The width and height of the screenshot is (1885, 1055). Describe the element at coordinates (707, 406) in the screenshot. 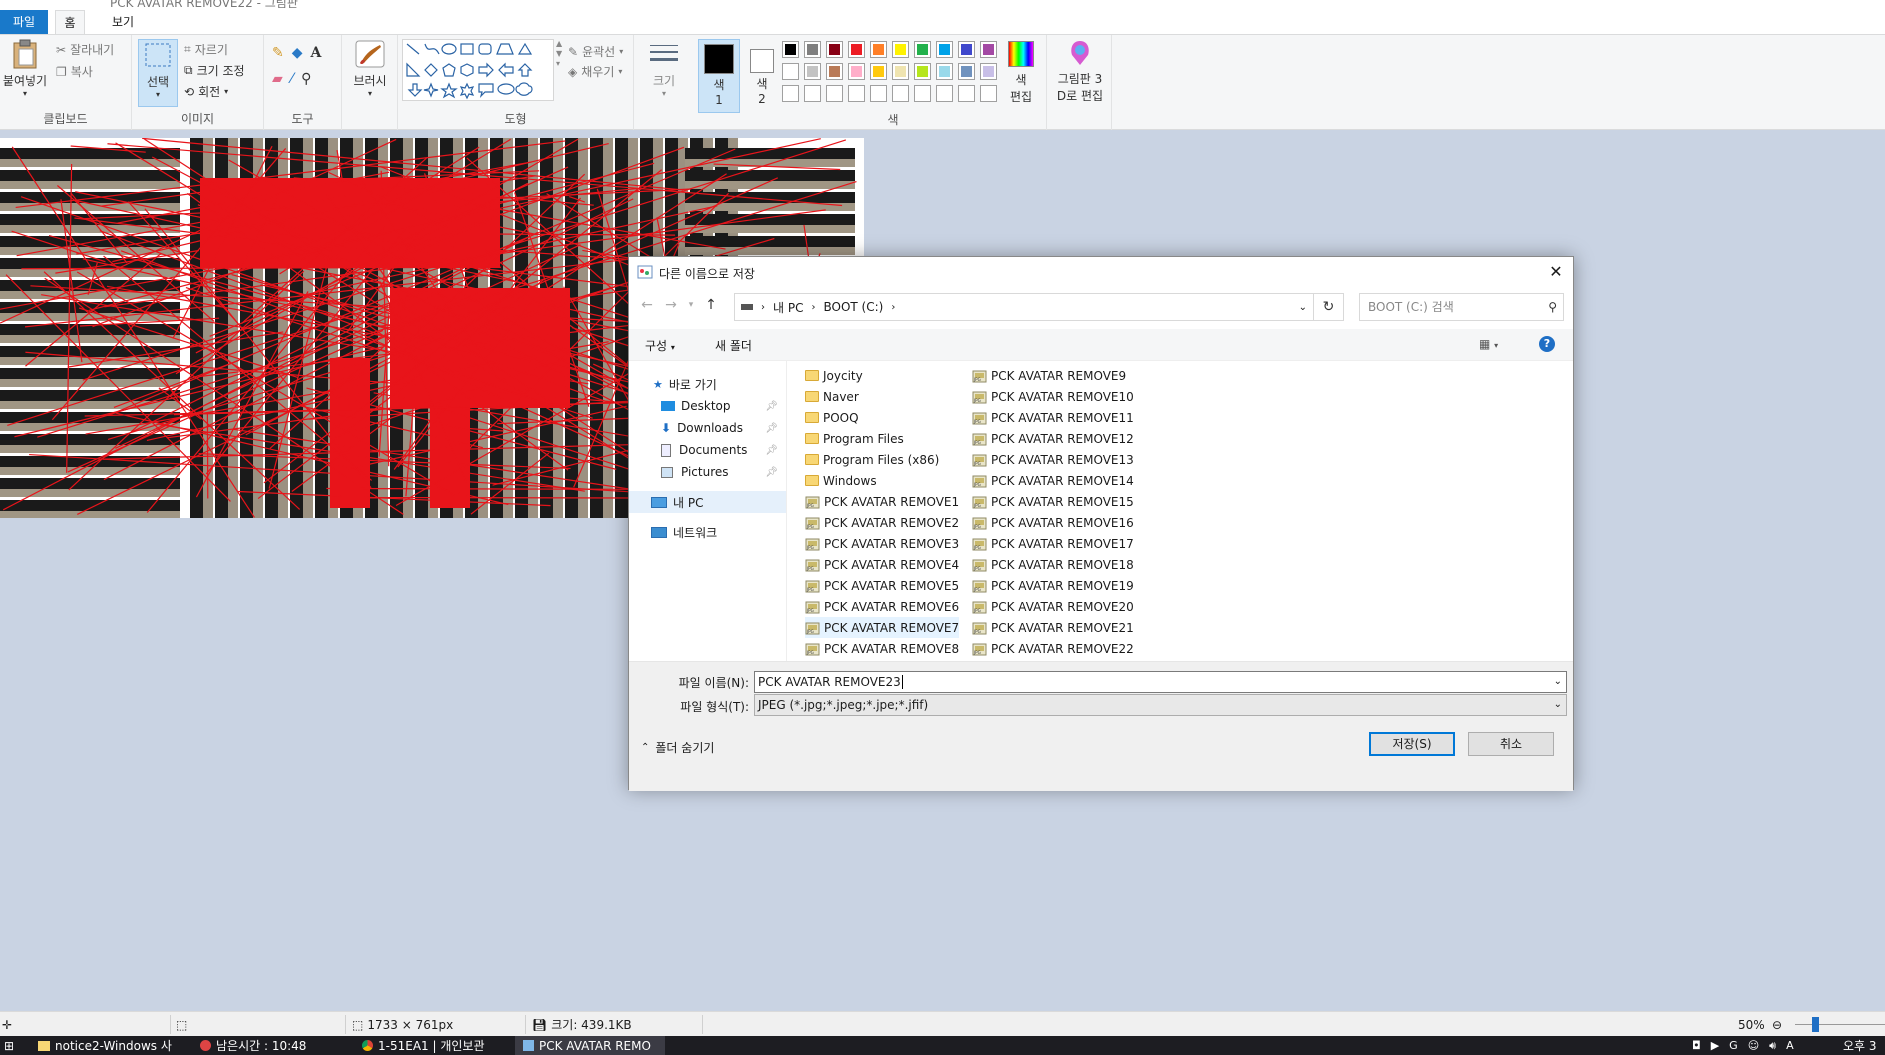

I see `nav-desktop: Desktop 📌︎` at that location.